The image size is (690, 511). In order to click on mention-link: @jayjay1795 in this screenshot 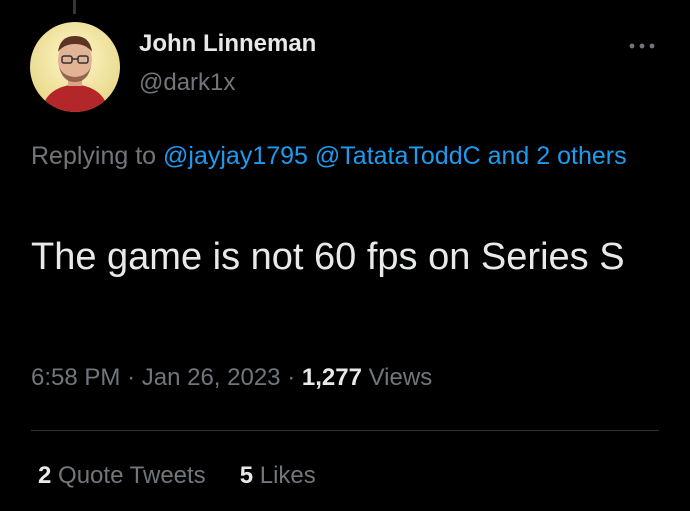, I will do `click(235, 156)`.